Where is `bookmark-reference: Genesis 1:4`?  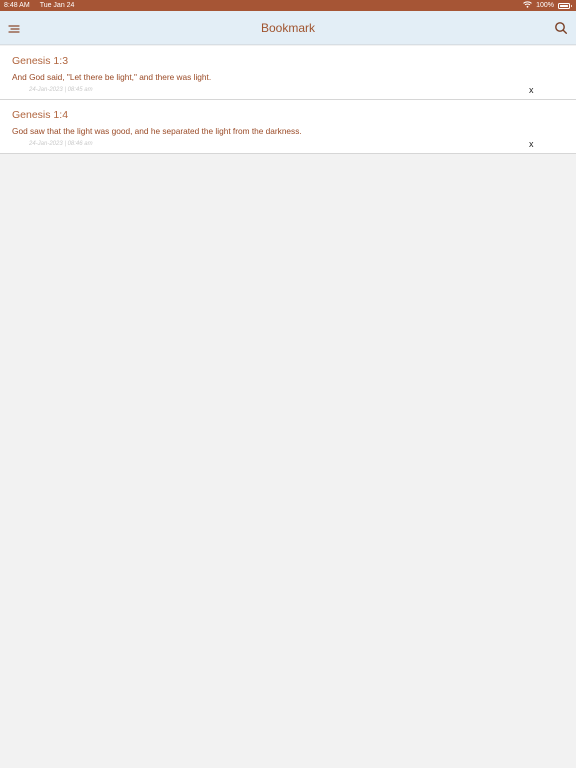 bookmark-reference: Genesis 1:4 is located at coordinates (40, 115).